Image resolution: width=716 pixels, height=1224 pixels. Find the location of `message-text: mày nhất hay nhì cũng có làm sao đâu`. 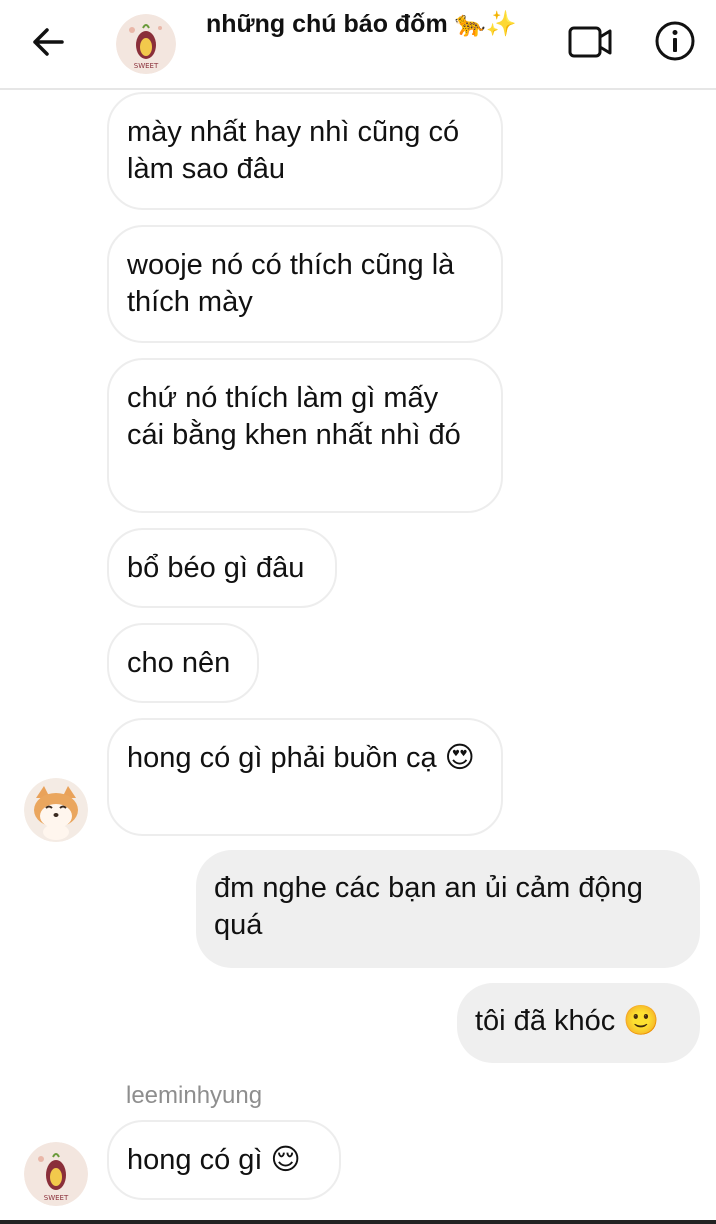

message-text: mày nhất hay nhì cũng có làm sao đâu is located at coordinates (293, 150).